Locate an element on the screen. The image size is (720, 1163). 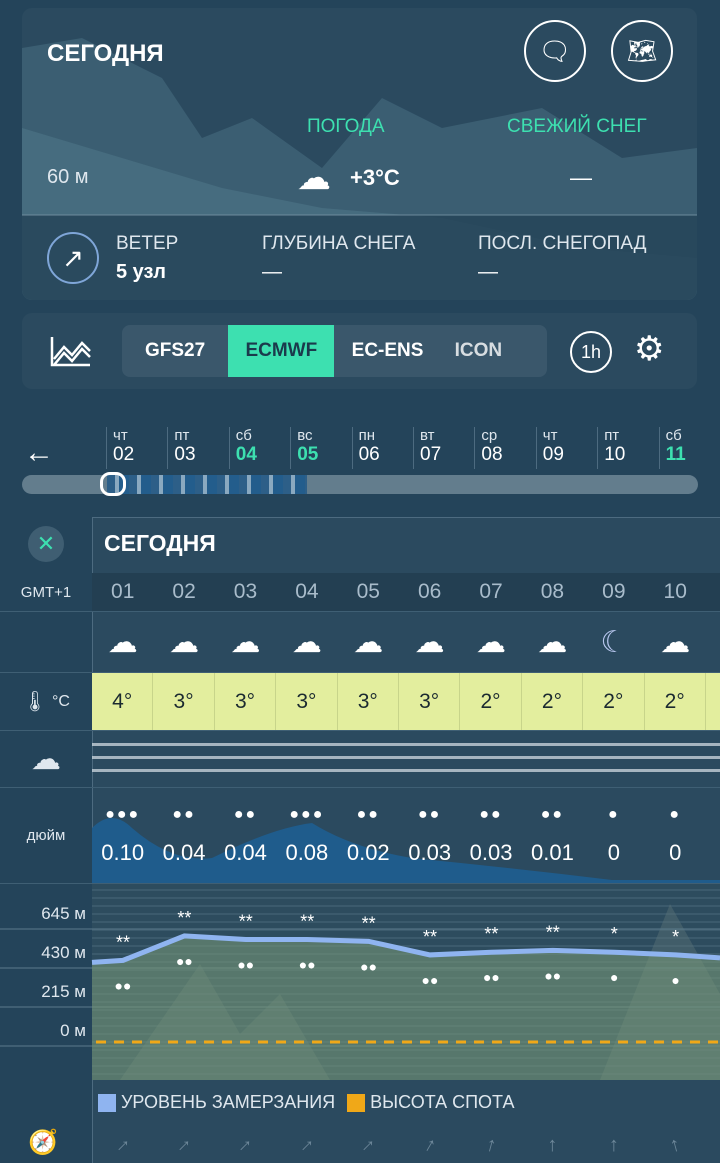
day-number: 06 is located at coordinates (369, 454).